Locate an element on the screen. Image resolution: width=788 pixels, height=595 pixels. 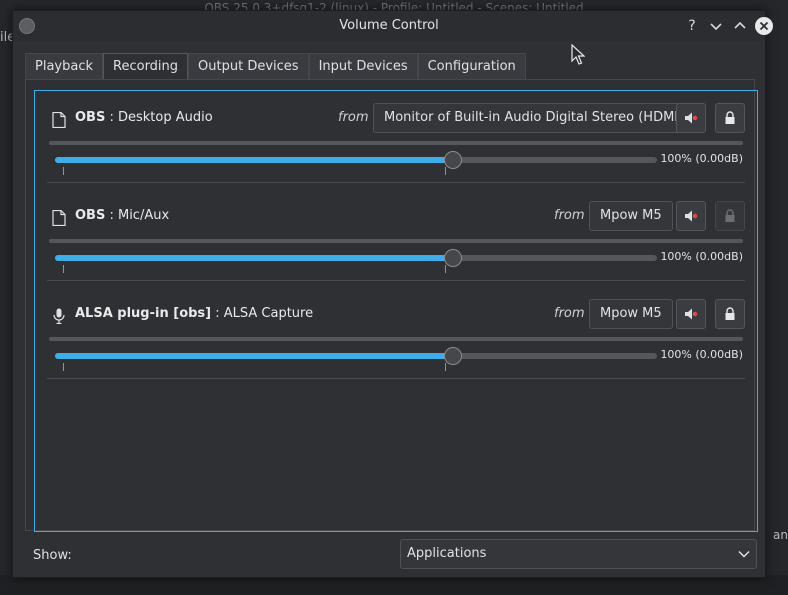
tab-playback: Playback is located at coordinates (64, 66).